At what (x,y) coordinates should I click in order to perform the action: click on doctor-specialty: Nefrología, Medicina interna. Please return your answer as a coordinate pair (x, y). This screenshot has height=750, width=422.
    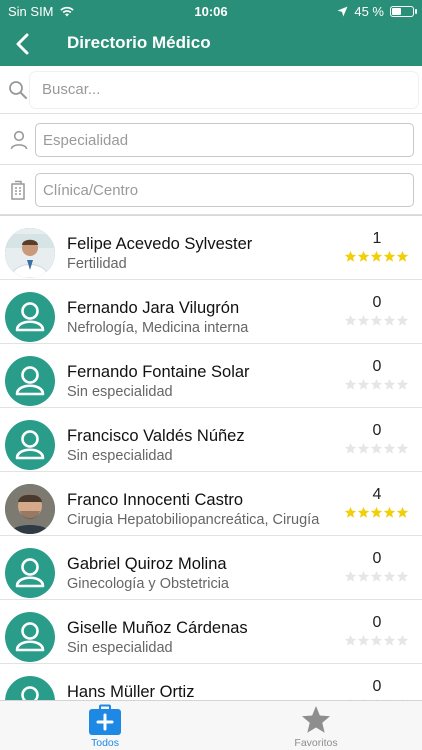
    Looking at the image, I should click on (158, 328).